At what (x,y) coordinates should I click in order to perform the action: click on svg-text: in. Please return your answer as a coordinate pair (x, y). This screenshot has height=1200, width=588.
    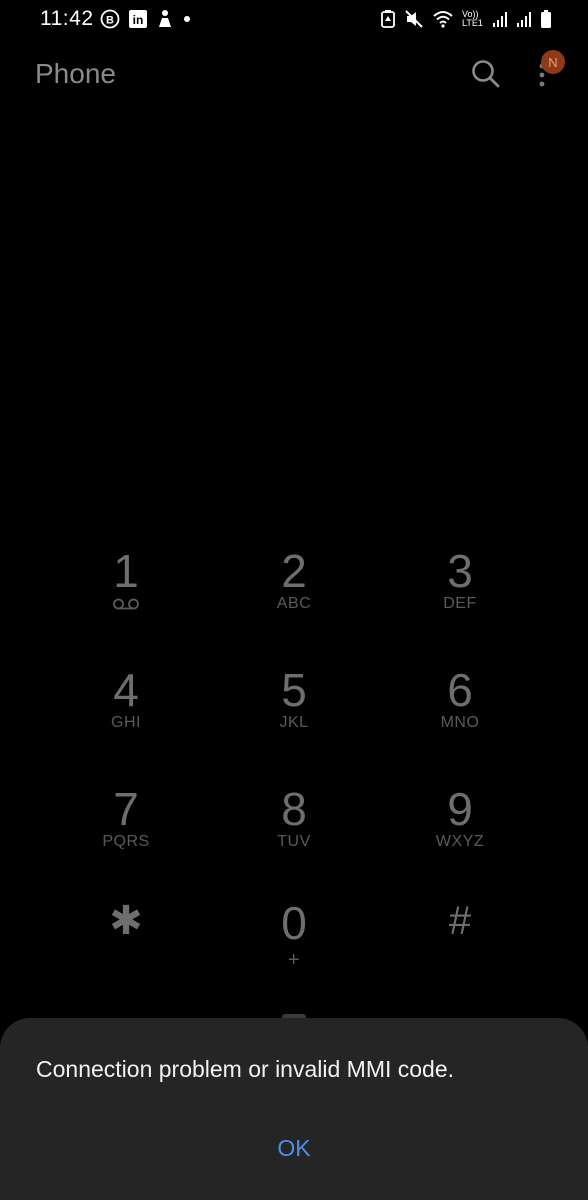
    Looking at the image, I should click on (138, 20).